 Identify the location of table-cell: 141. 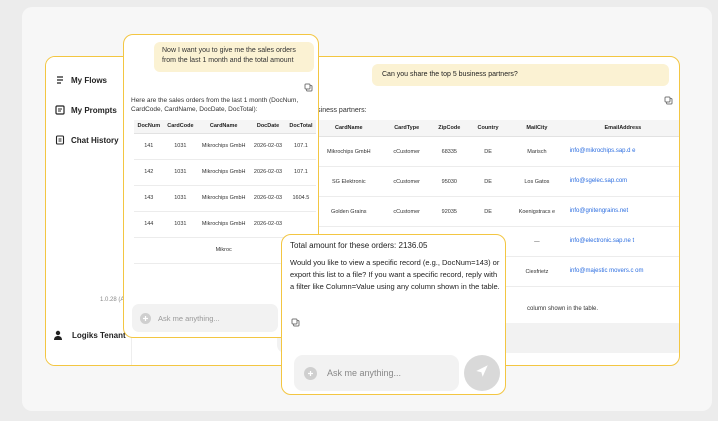
(149, 146).